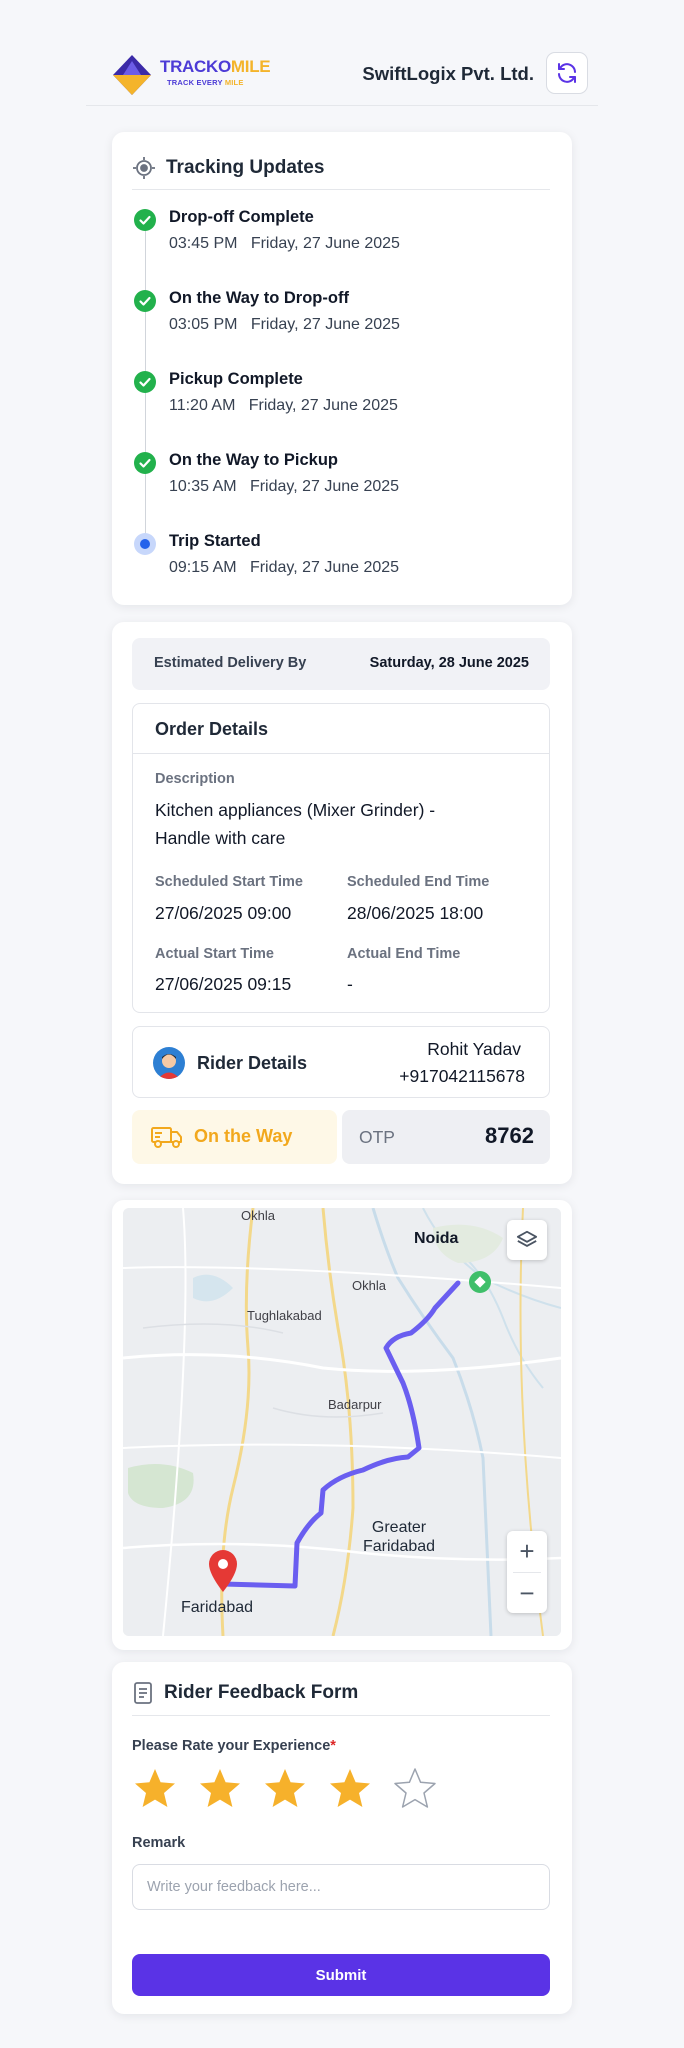 Image resolution: width=684 pixels, height=2048 pixels. What do you see at coordinates (462, 1076) in the screenshot?
I see `rider-phone: +917042115678` at bounding box center [462, 1076].